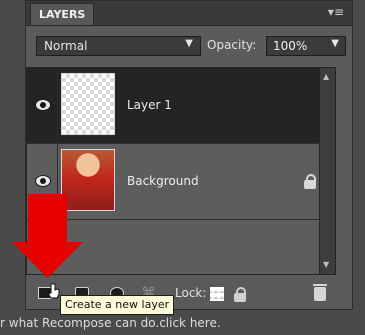  What do you see at coordinates (240, 294) in the screenshot?
I see `lock-all-icon` at bounding box center [240, 294].